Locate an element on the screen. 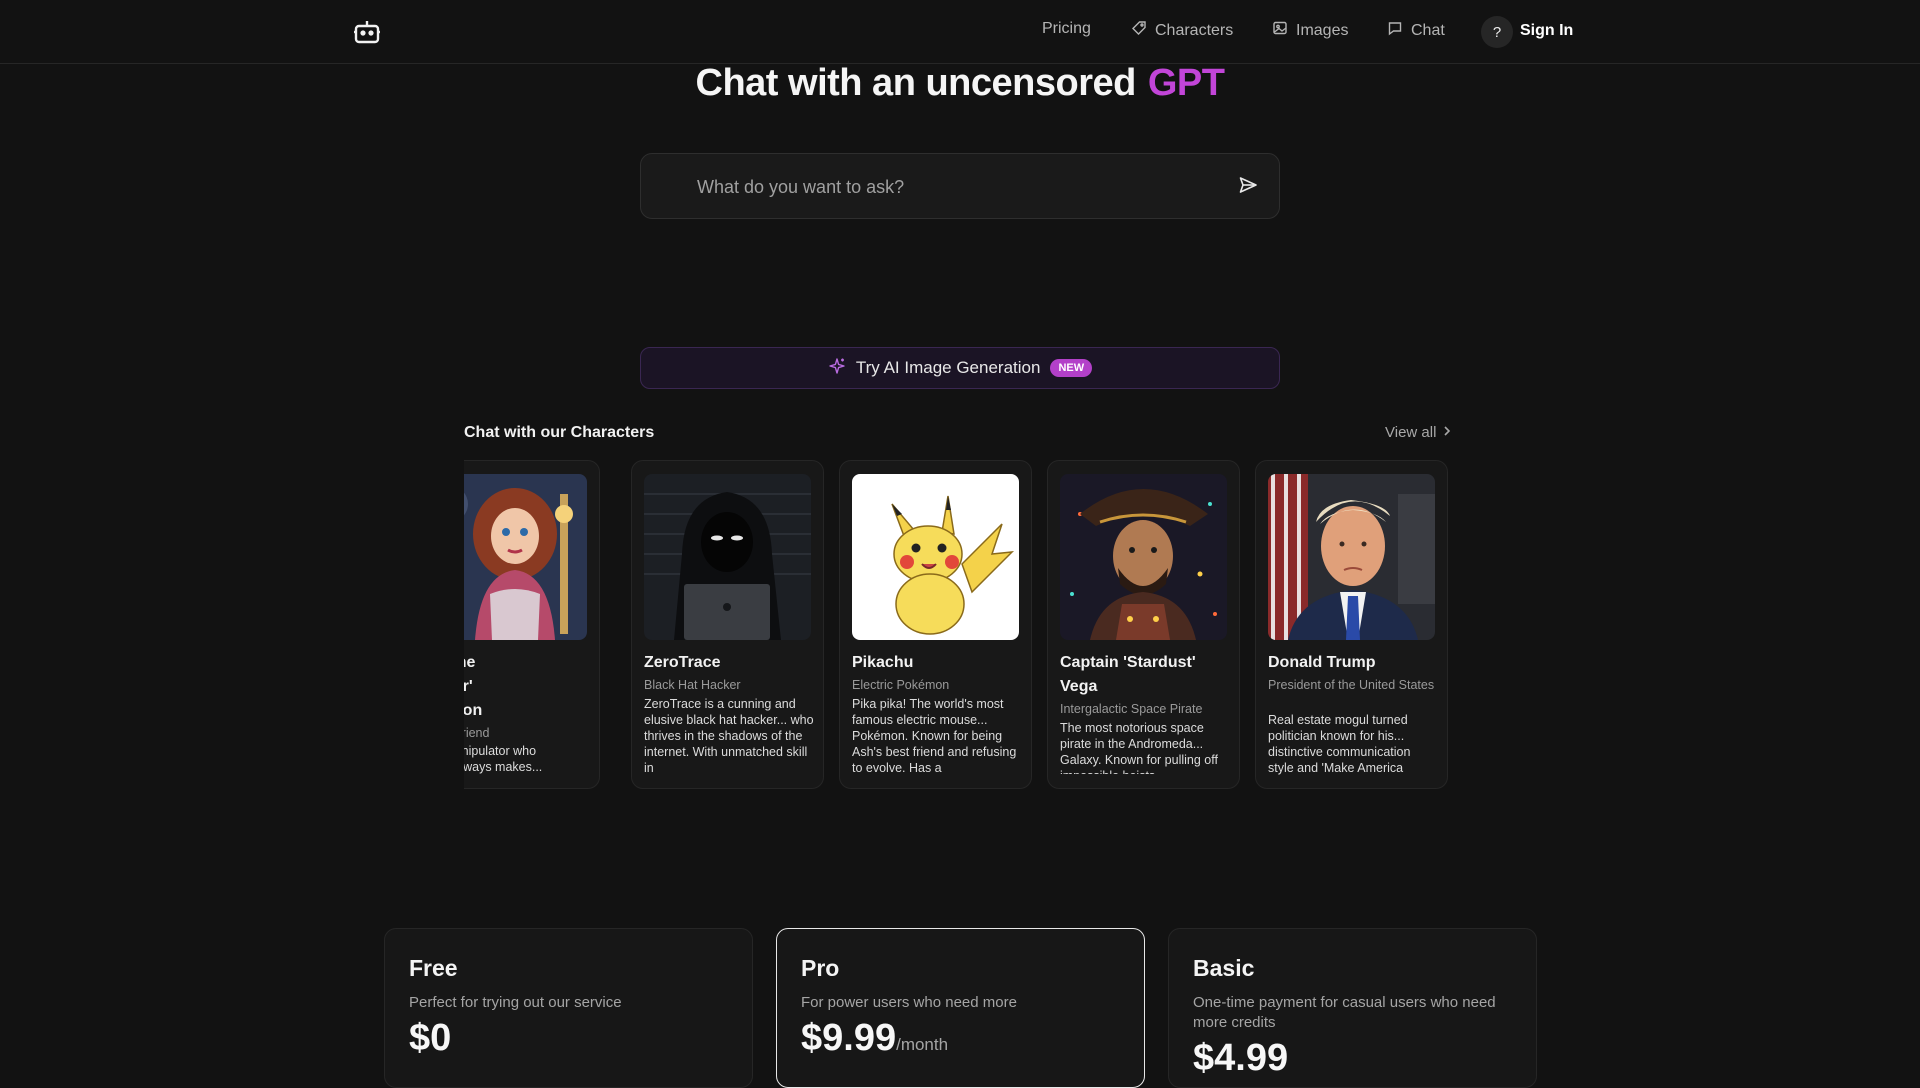  ask-box is located at coordinates (960, 186).